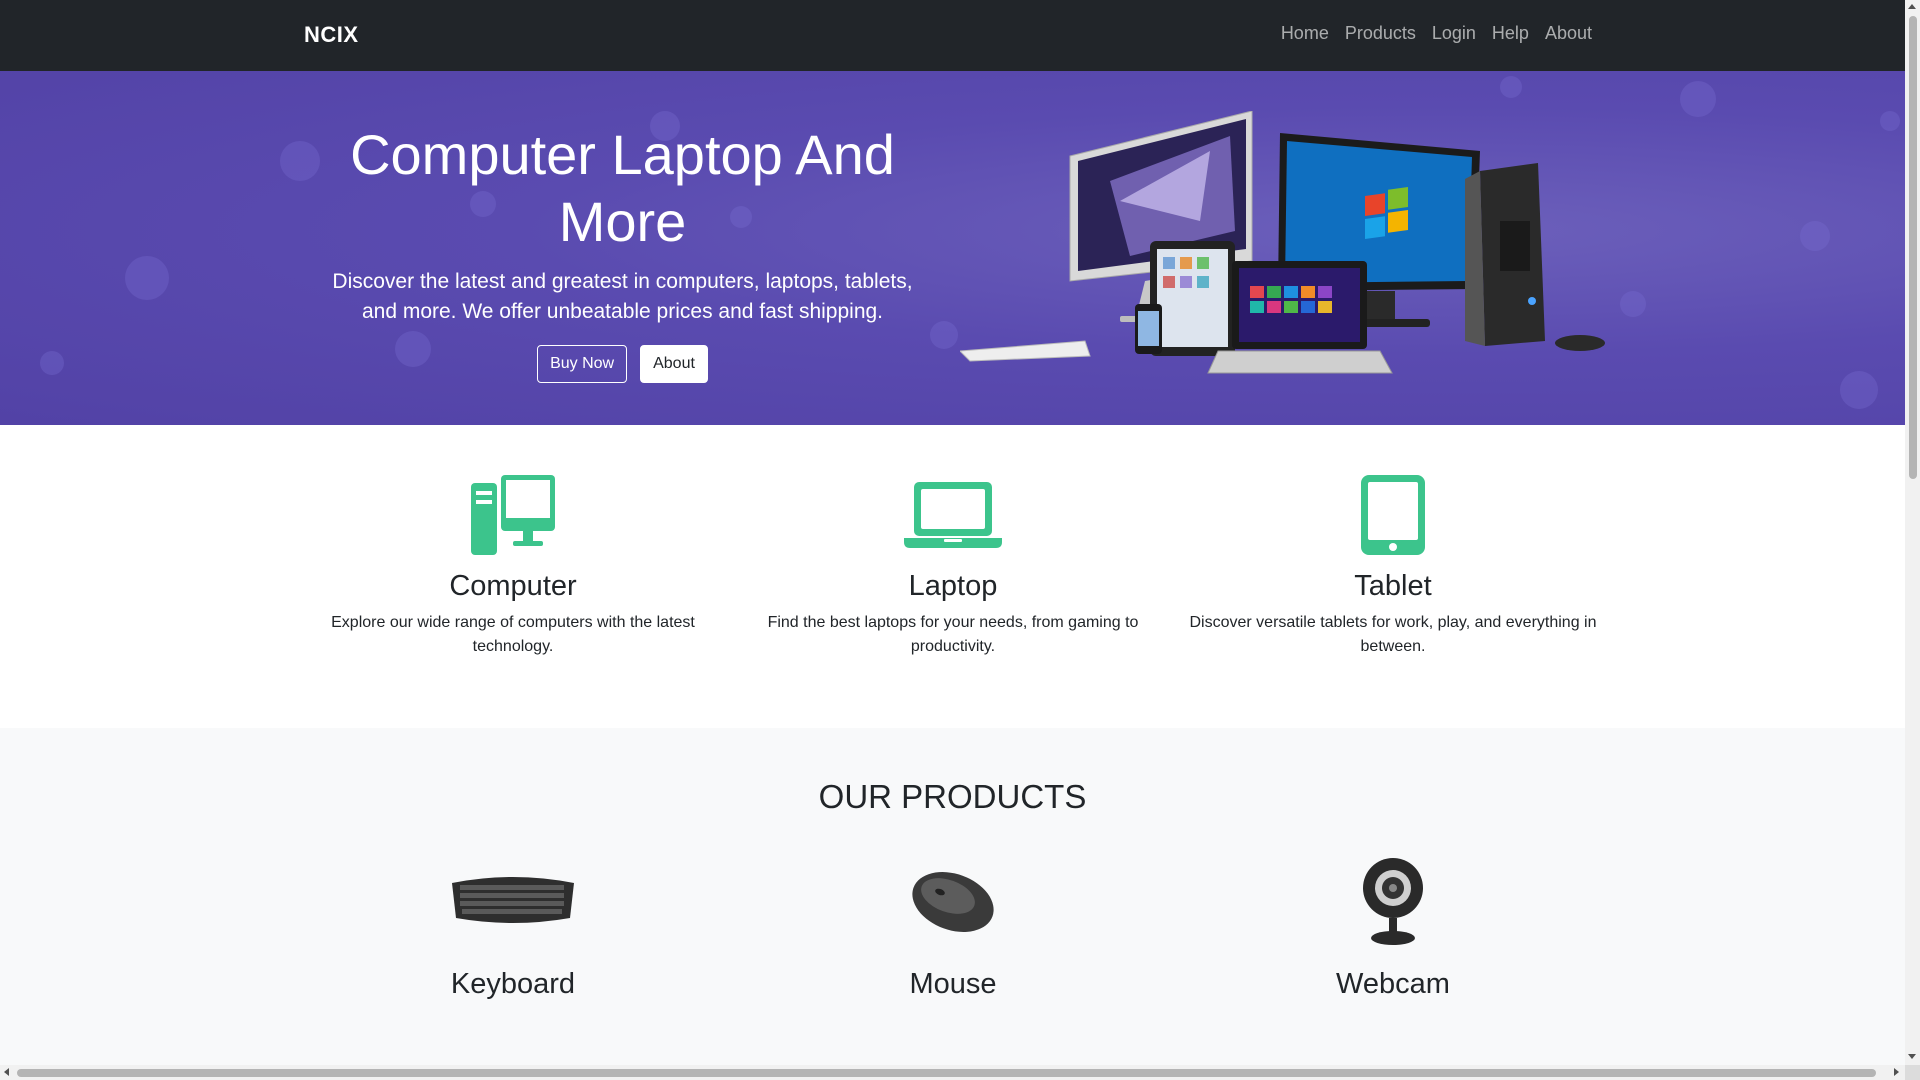  What do you see at coordinates (953, 984) in the screenshot?
I see `product-name-mouse: Mouse` at bounding box center [953, 984].